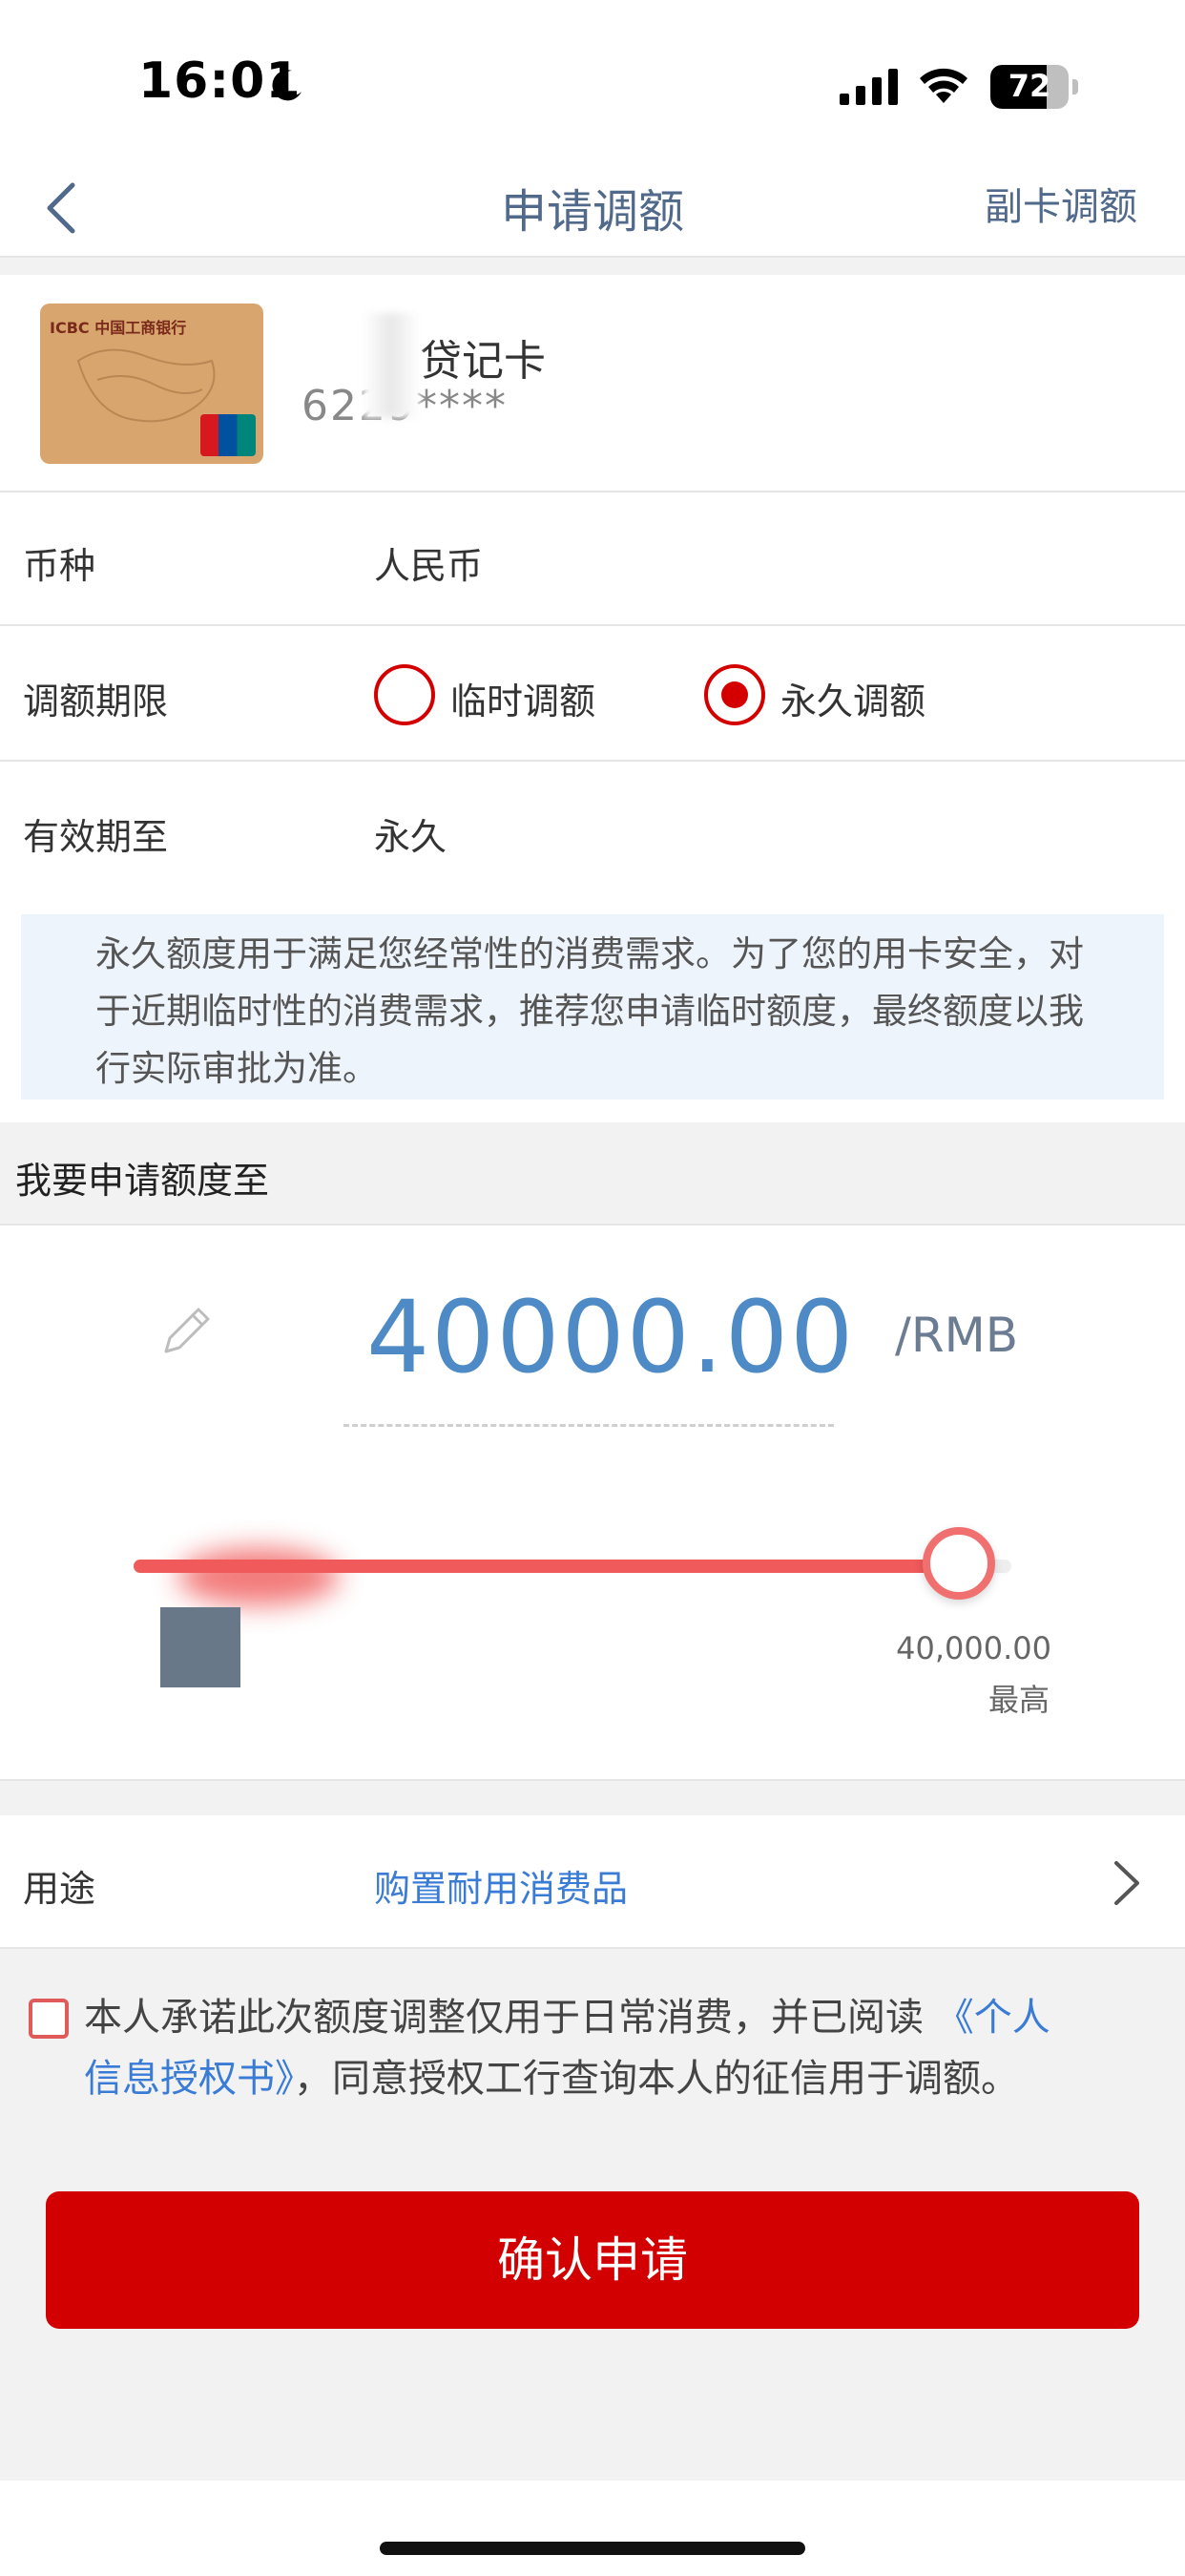  Describe the element at coordinates (504, 2018) in the screenshot. I see `agreement-text-before: 本人承诺此次额度调整仅用于日常消费，并已阅读` at that location.